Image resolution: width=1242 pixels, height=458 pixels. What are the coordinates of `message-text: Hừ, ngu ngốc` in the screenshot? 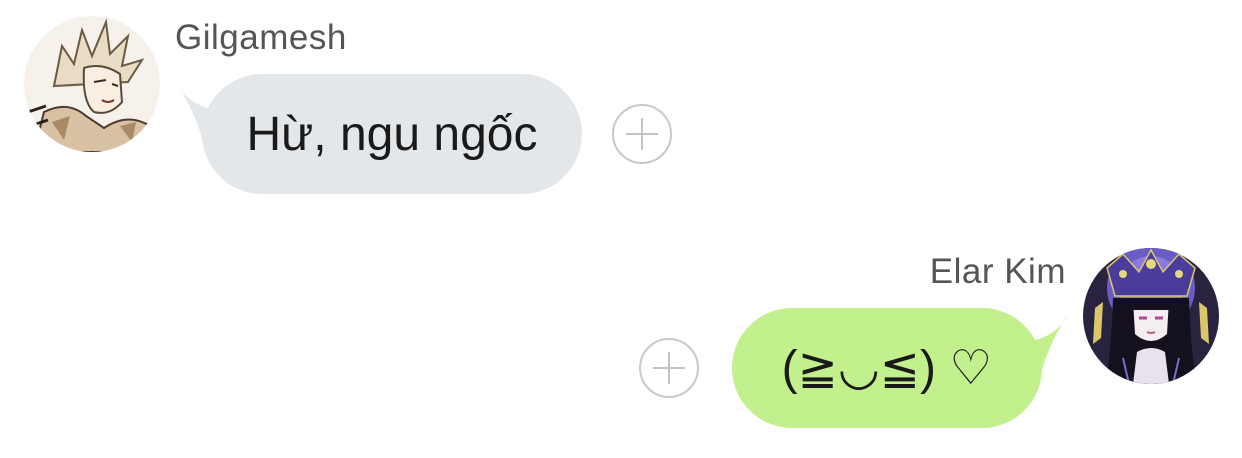 It's located at (392, 134).